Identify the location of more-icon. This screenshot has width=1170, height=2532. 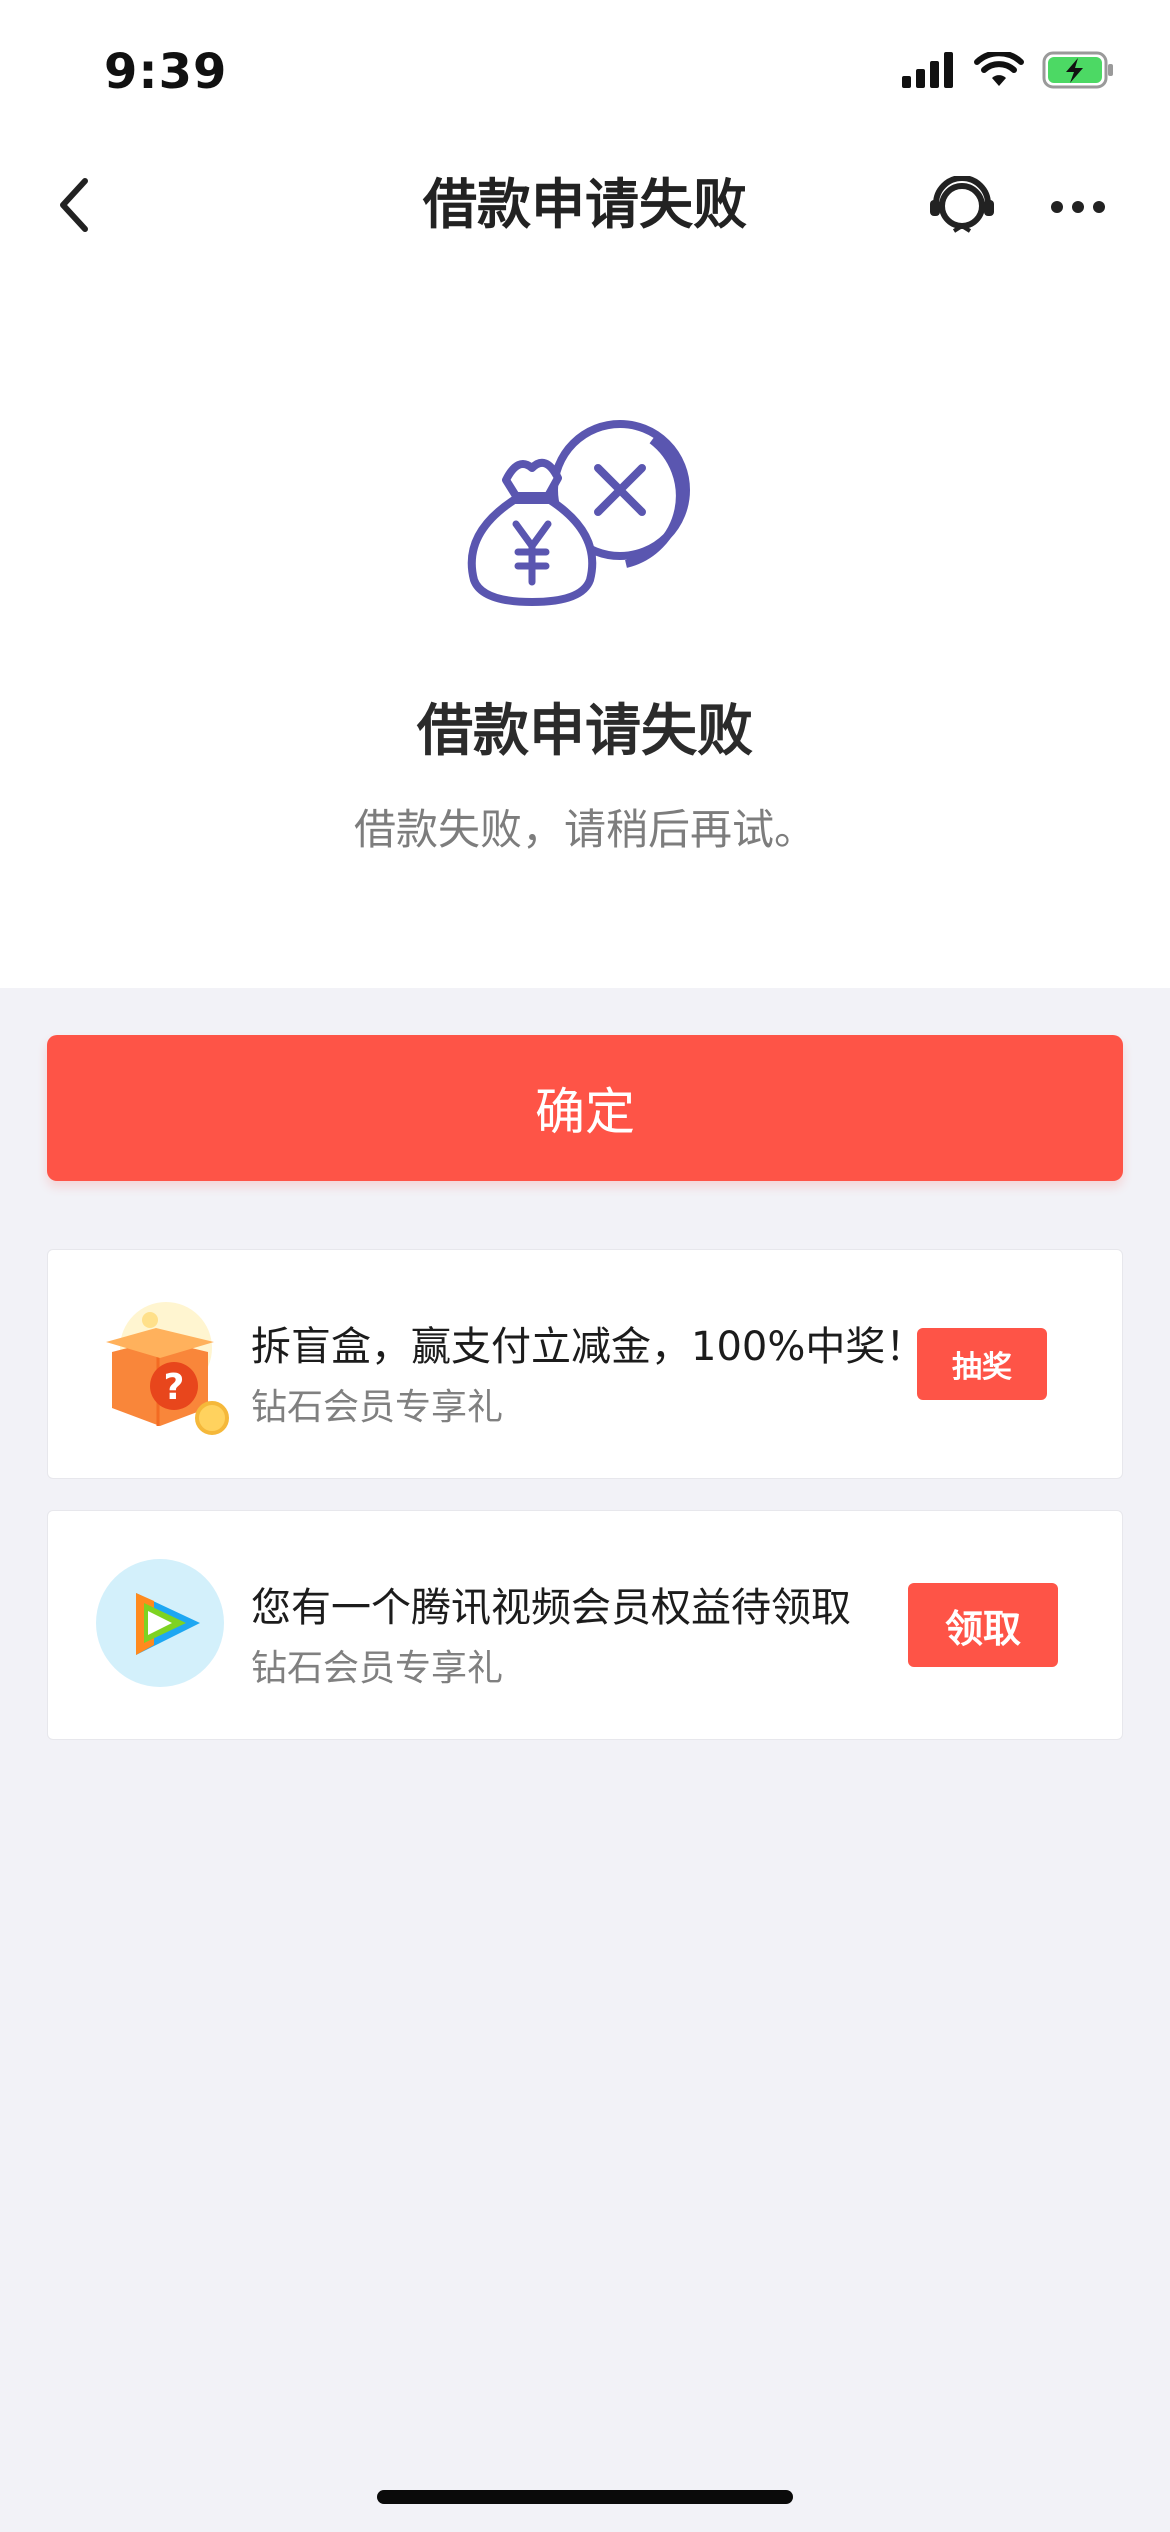
(1078, 207).